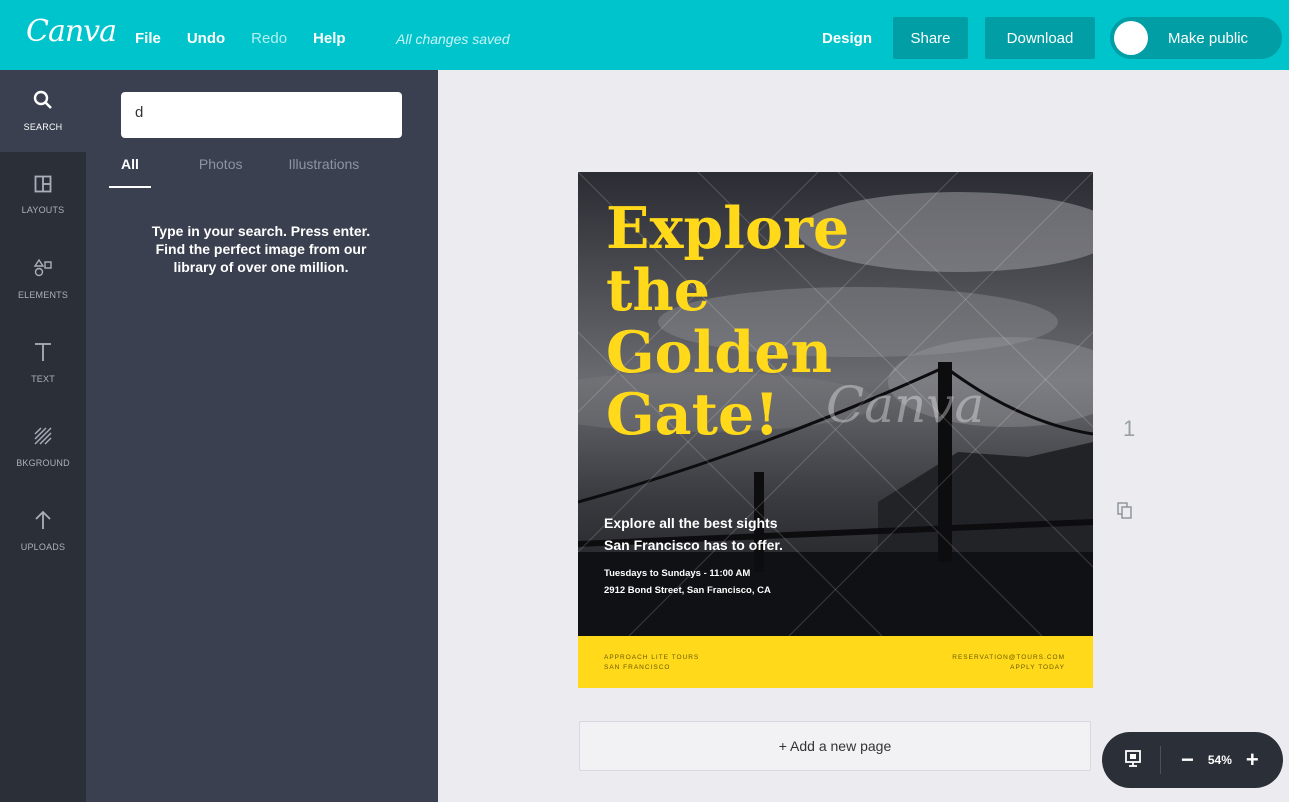 This screenshot has width=1289, height=802. What do you see at coordinates (687, 590) in the screenshot?
I see `details-line: 2912 Bond Street, San Francisco, CA` at bounding box center [687, 590].